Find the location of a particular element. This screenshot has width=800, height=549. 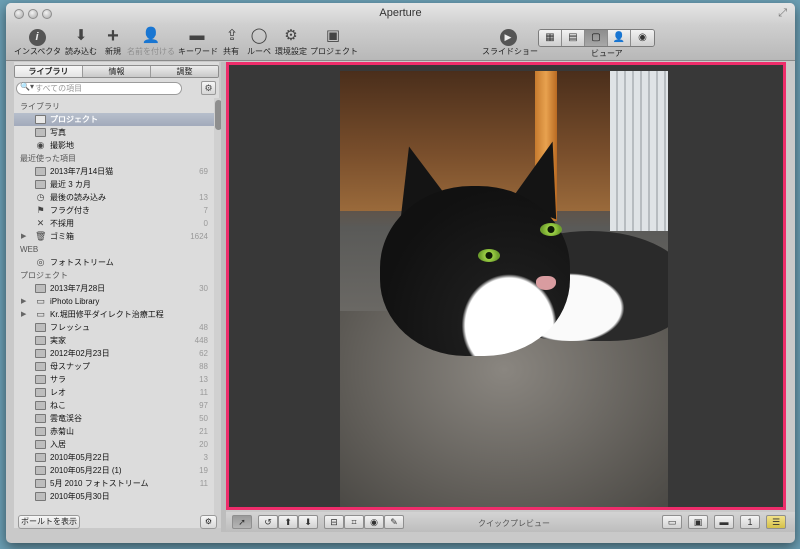

select-tool-button: ➚ is located at coordinates (242, 522).